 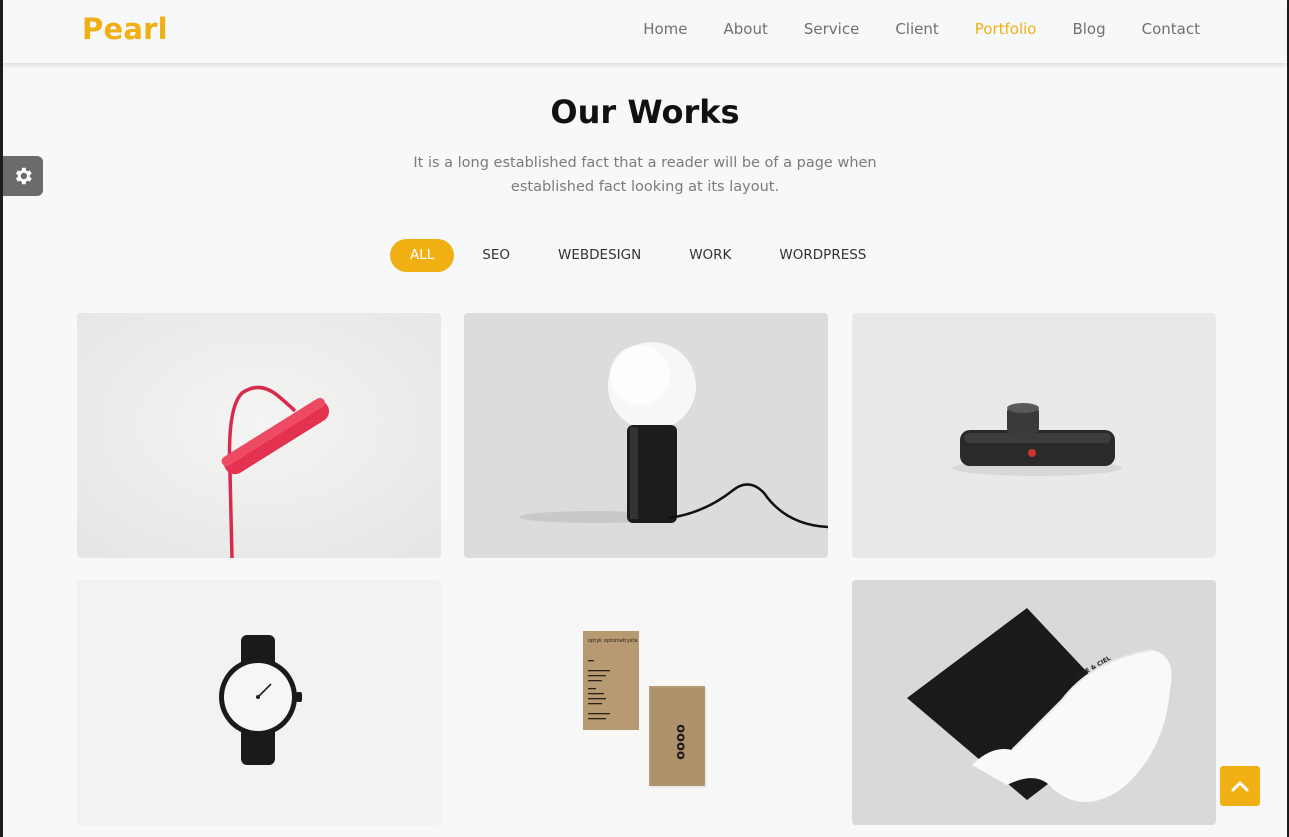 I want to click on nav-contact: Contact, so click(x=1171, y=29).